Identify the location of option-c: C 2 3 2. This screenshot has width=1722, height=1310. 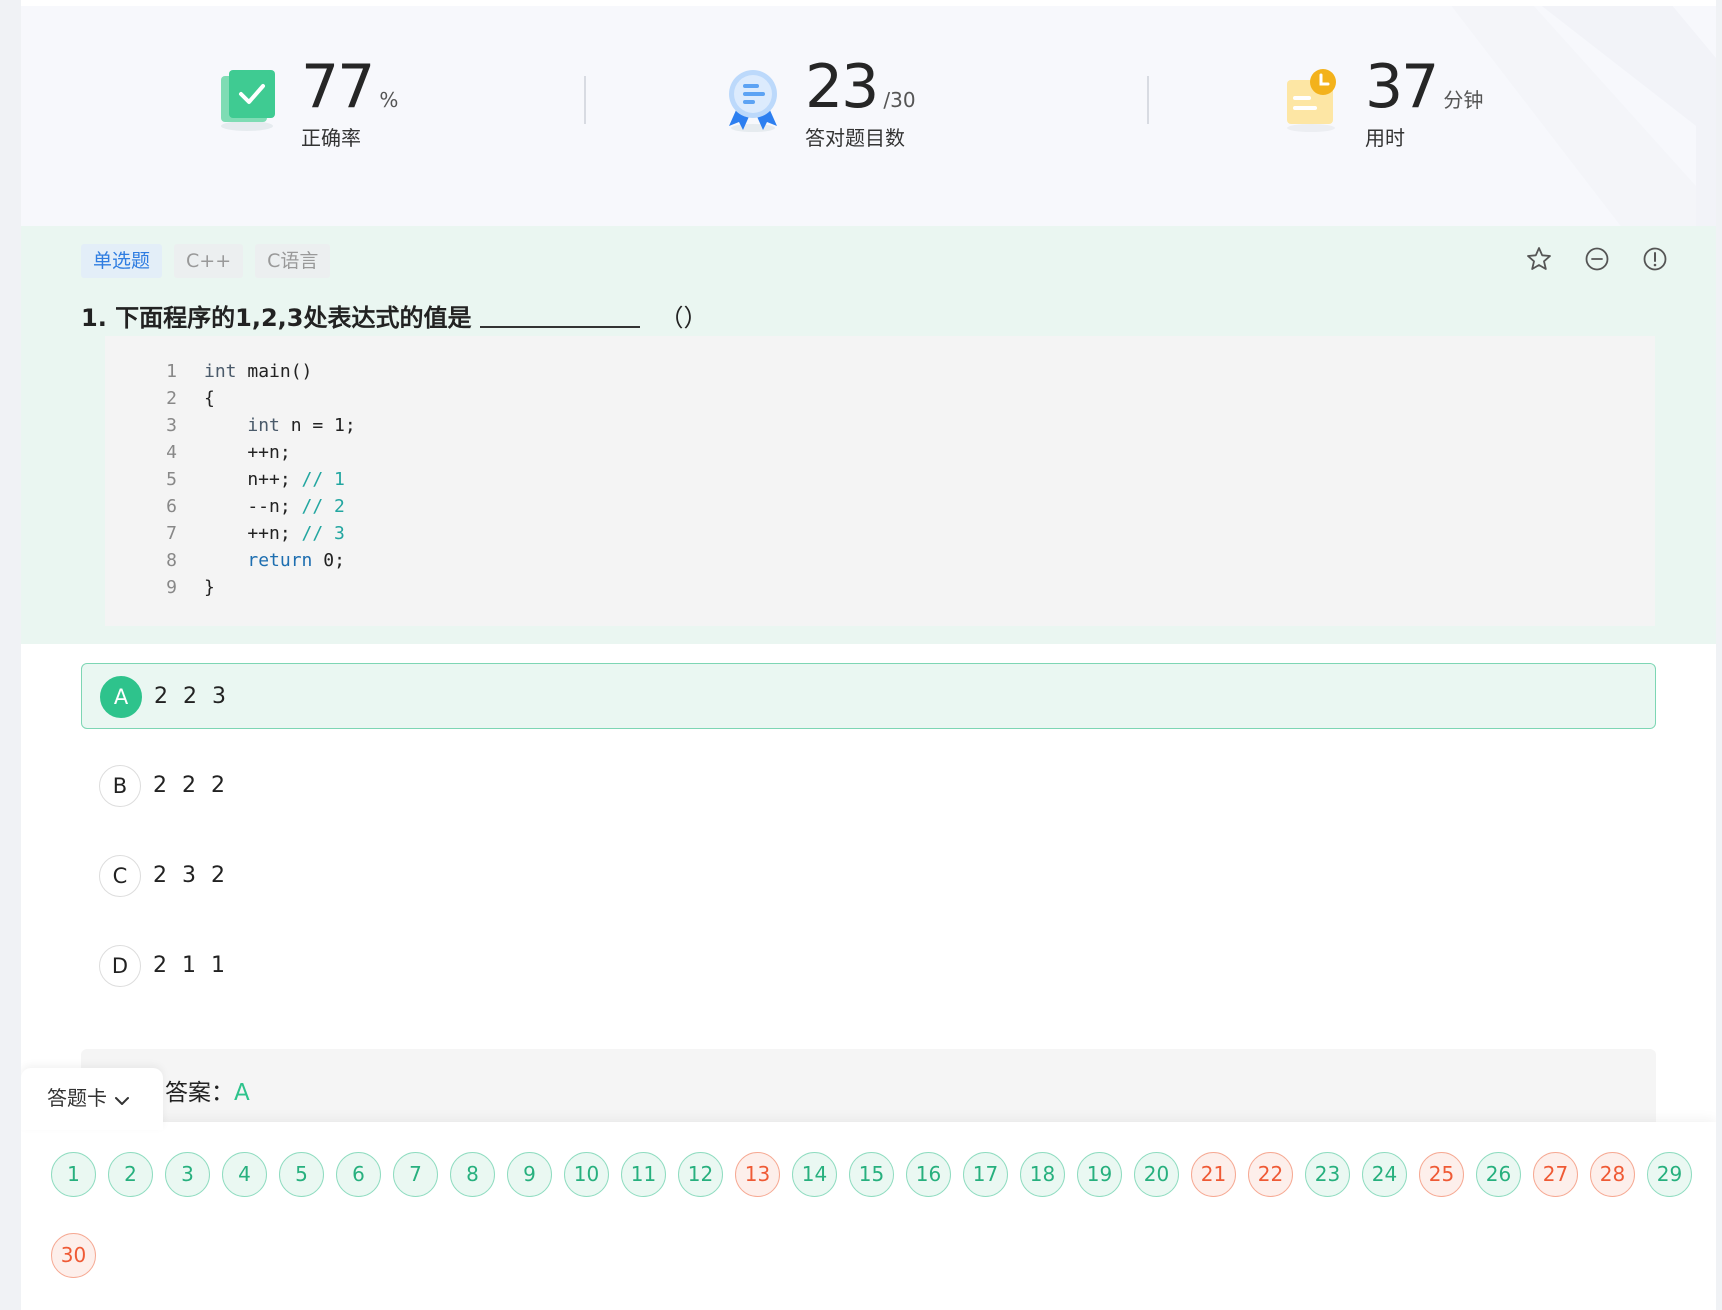
(868, 876).